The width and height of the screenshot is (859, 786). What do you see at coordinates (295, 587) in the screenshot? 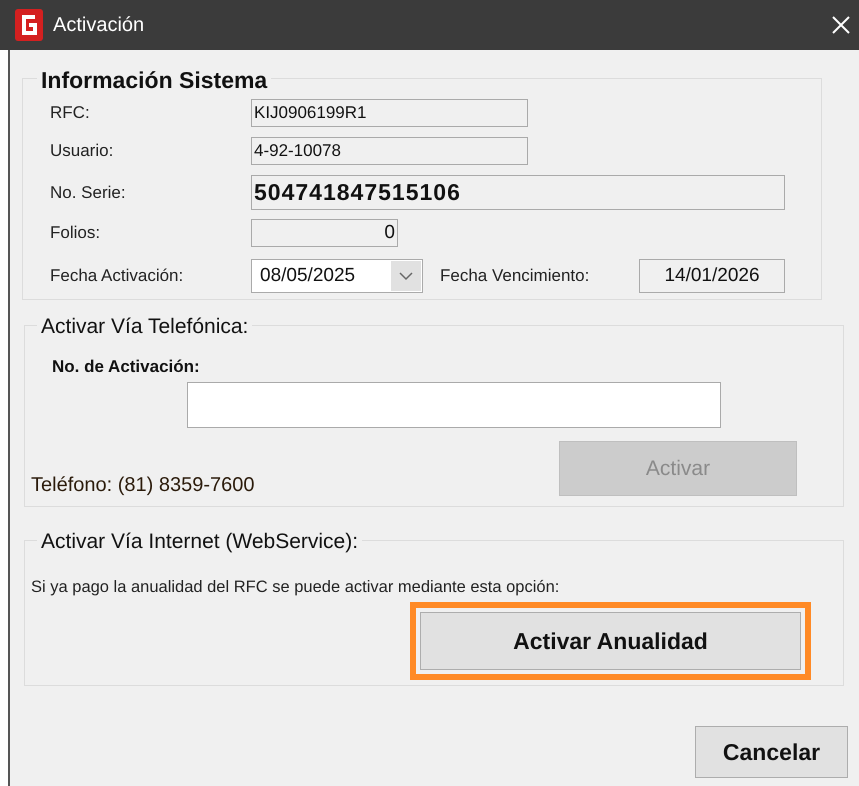
I see `description-text: Si ya pago la anualidad del RFC se puede activar mediante esta opción:` at bounding box center [295, 587].